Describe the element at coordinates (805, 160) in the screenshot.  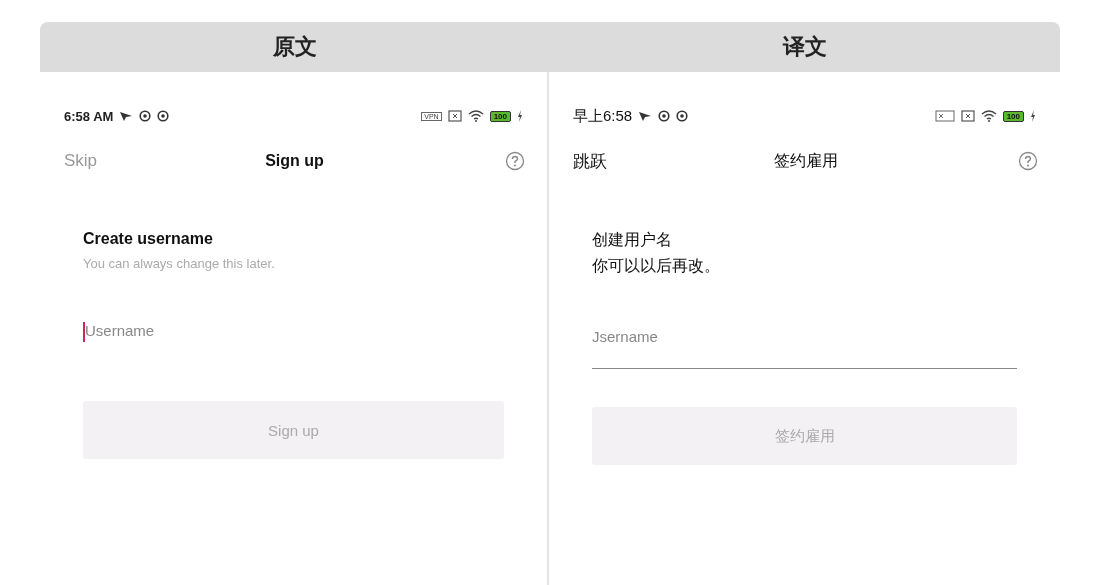
I see `page-title: 签约雇用` at that location.